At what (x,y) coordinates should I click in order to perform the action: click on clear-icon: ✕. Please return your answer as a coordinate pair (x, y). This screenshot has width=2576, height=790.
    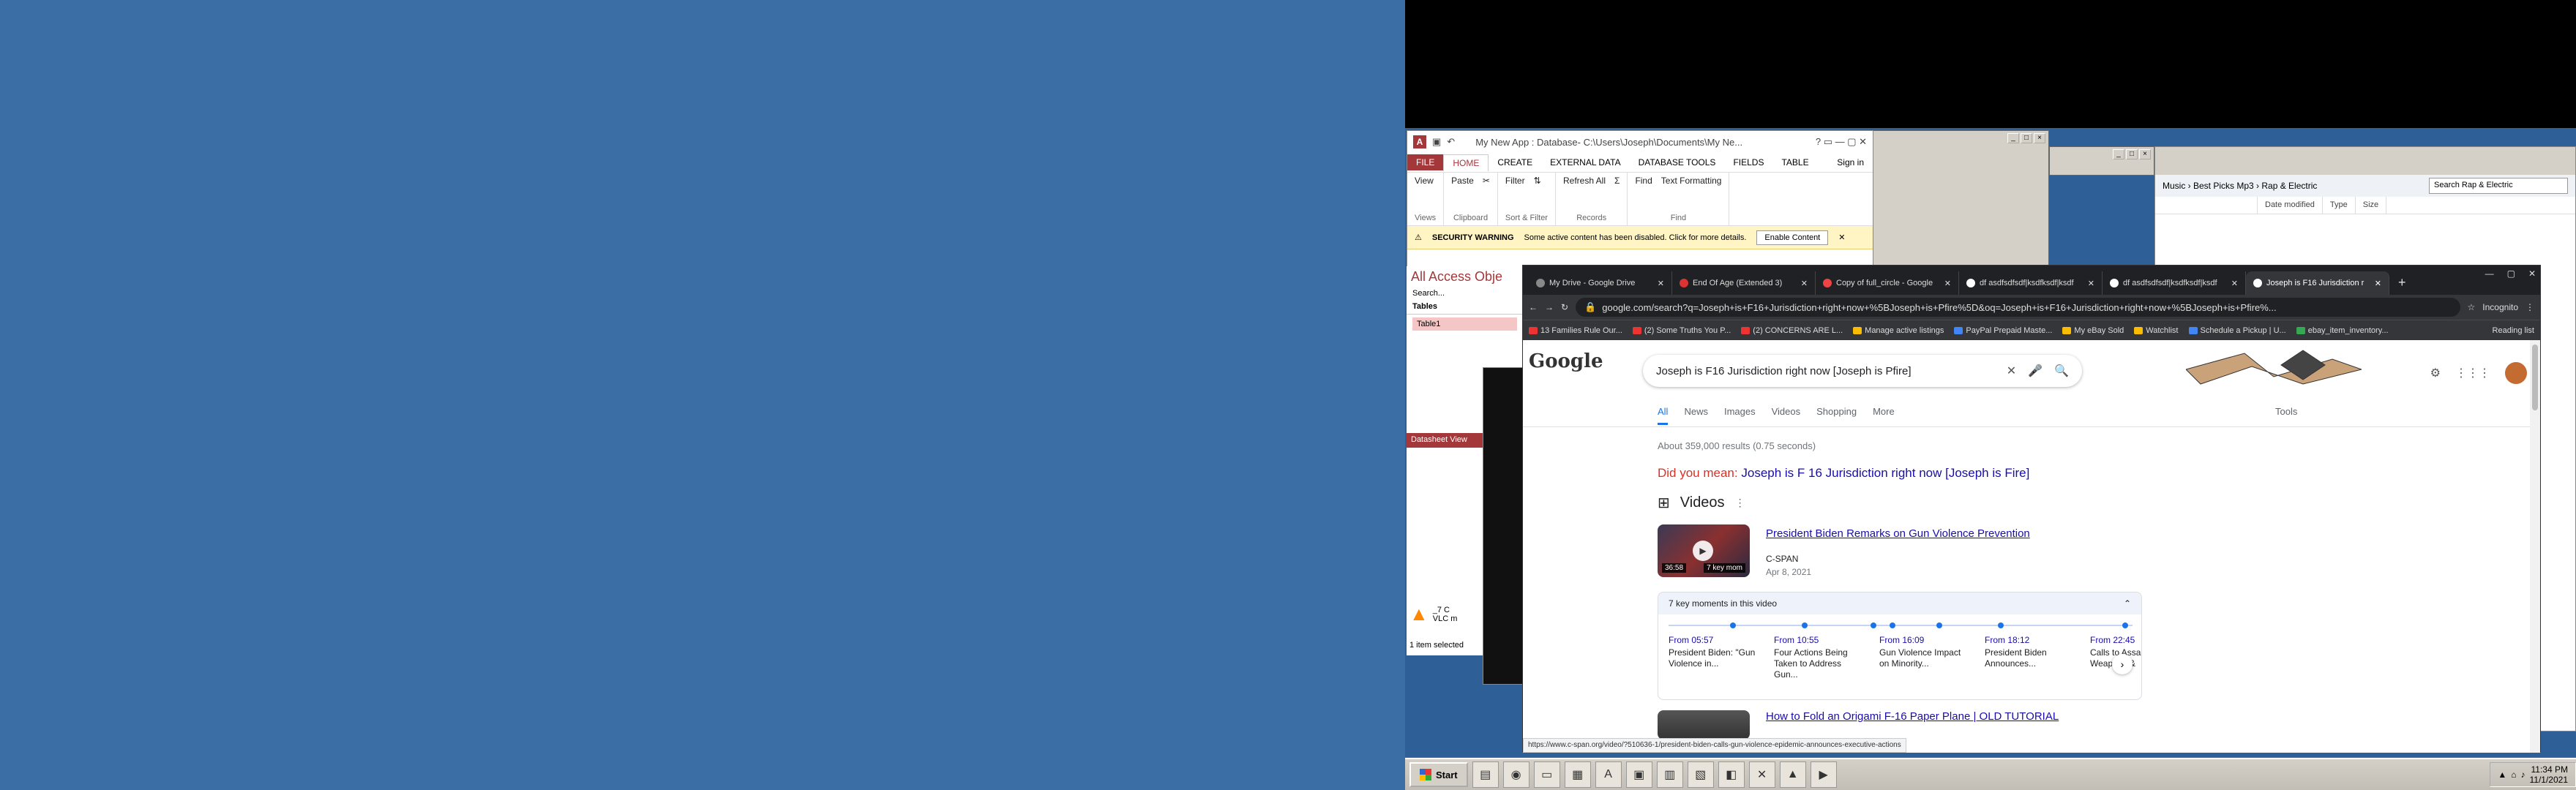
    Looking at the image, I should click on (2011, 371).